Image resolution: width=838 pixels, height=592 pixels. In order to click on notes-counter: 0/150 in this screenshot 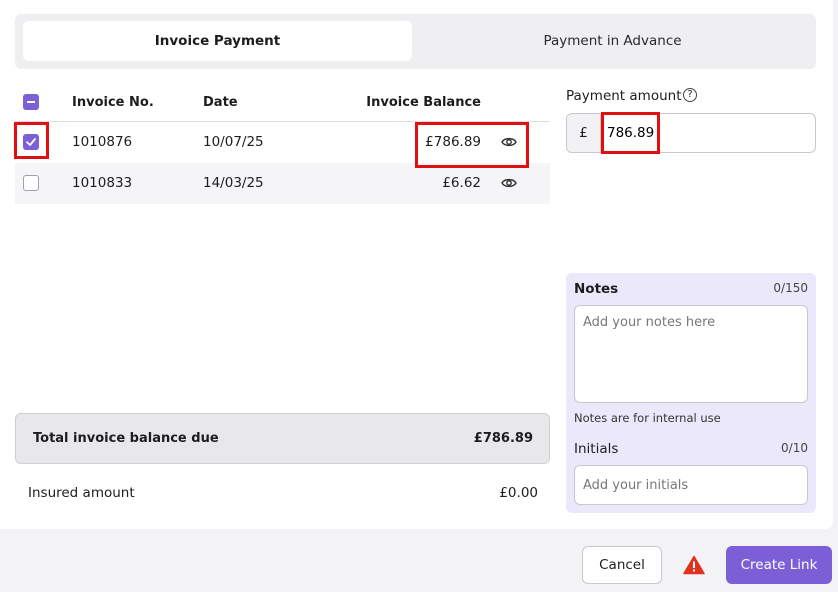, I will do `click(790, 288)`.